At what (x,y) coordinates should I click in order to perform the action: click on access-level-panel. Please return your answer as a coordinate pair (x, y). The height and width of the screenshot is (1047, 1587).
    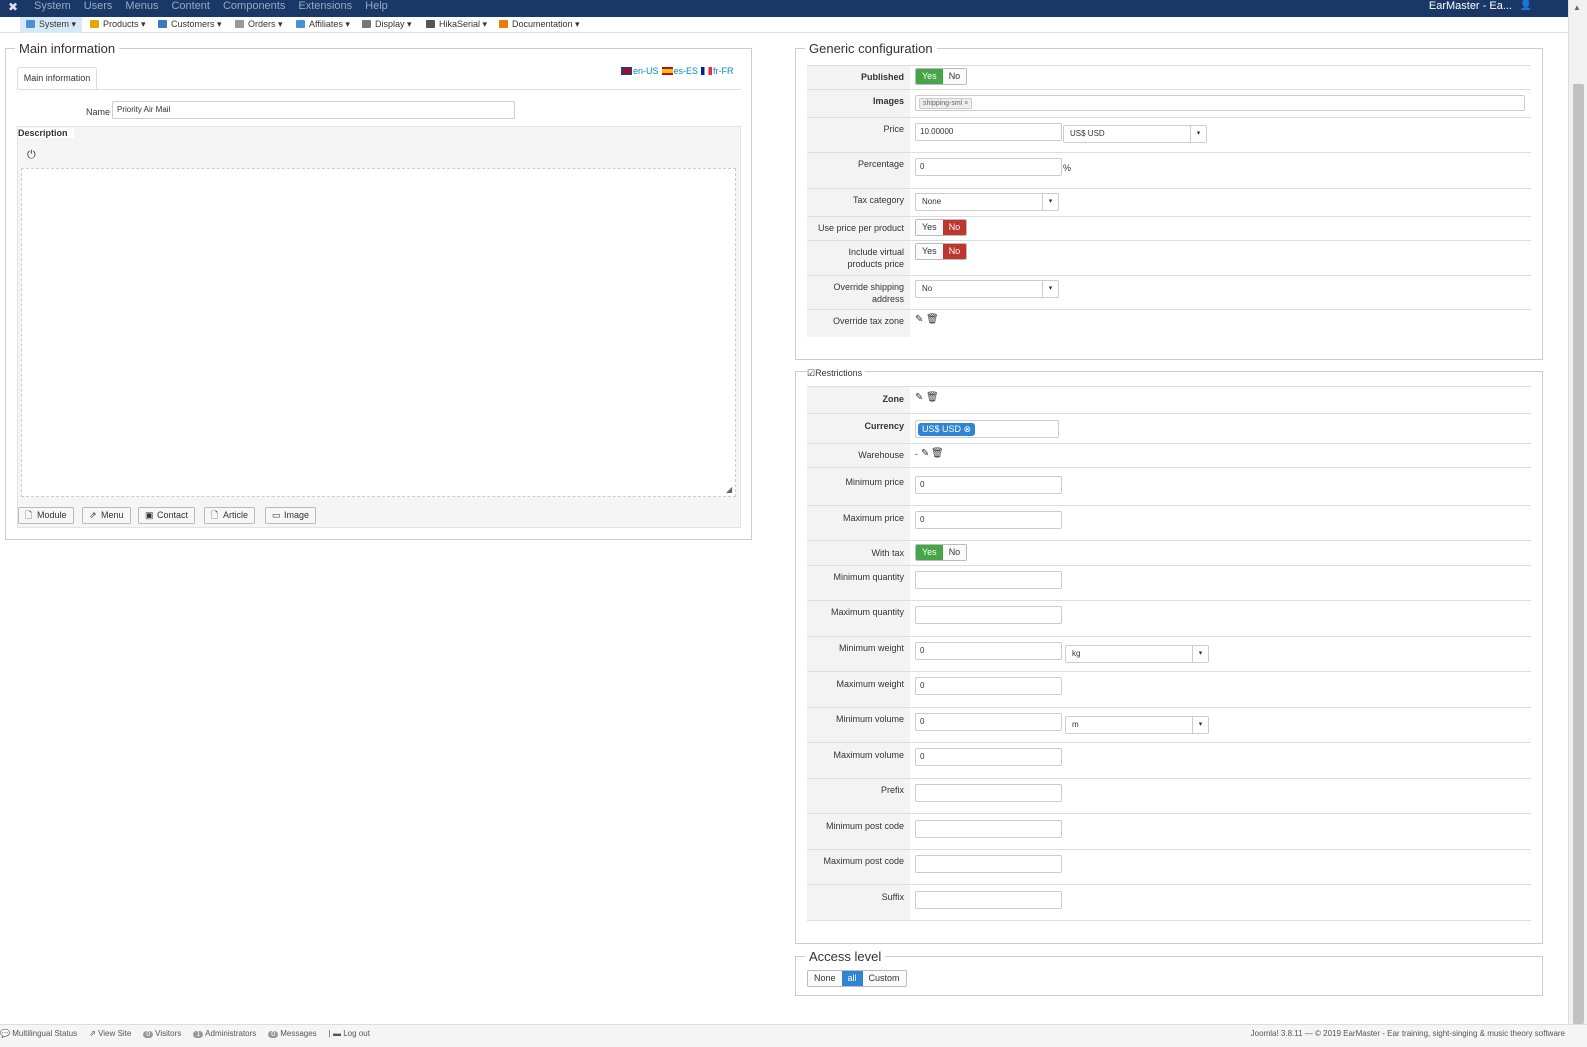
    Looking at the image, I should click on (1169, 976).